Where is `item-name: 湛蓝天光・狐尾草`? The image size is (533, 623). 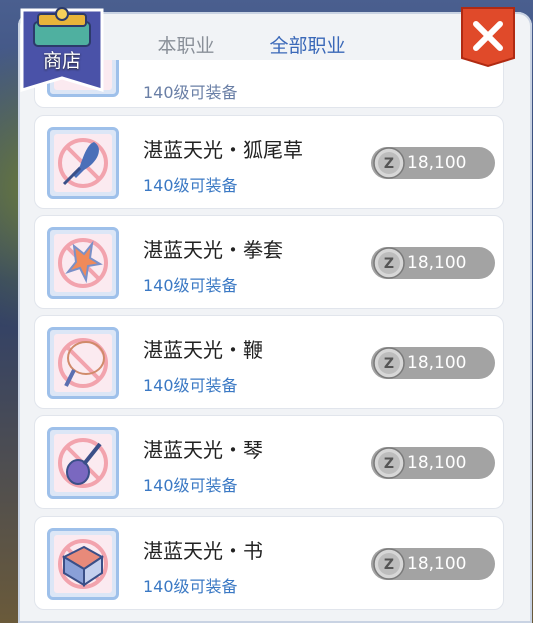
item-name: 湛蓝天光・狐尾草 is located at coordinates (223, 150).